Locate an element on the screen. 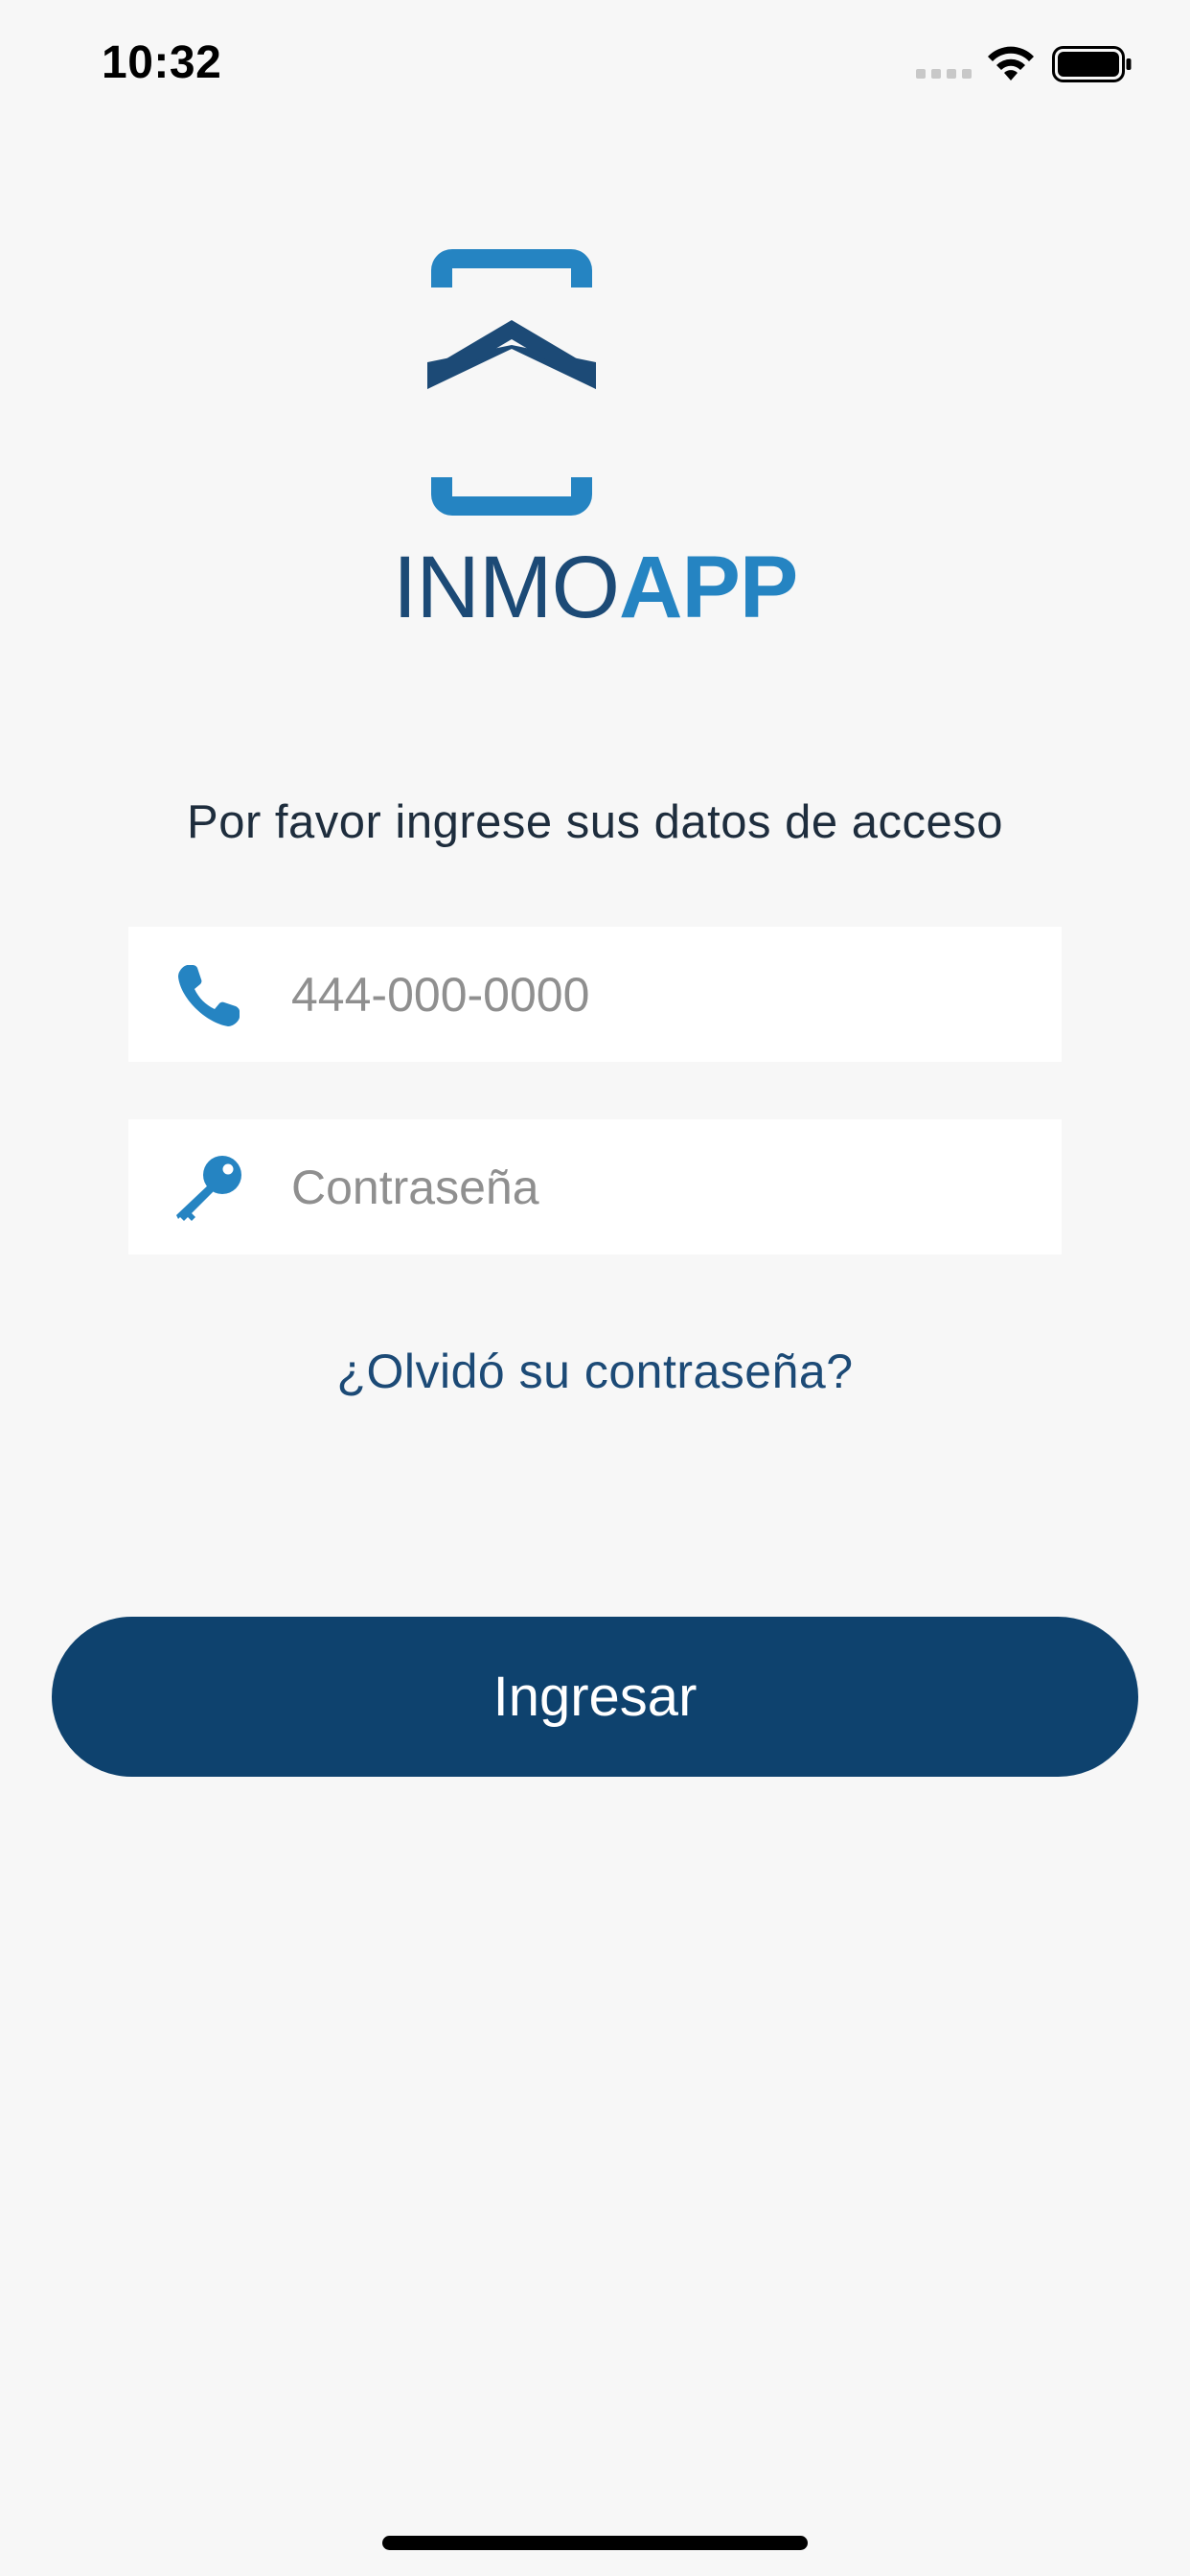 The width and height of the screenshot is (1190, 2576). phone-field is located at coordinates (595, 994).